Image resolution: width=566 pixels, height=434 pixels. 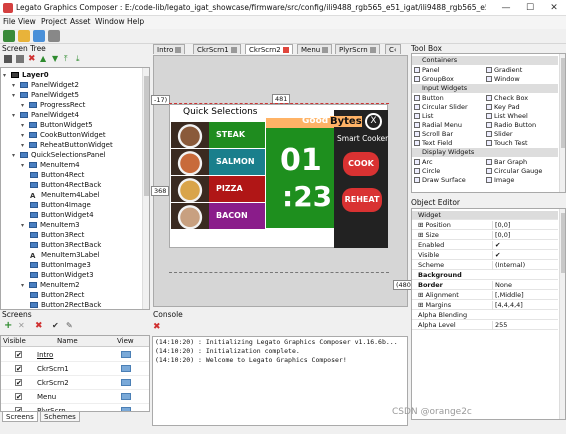 I want to click on menu-file: File, so click(x=9, y=21).